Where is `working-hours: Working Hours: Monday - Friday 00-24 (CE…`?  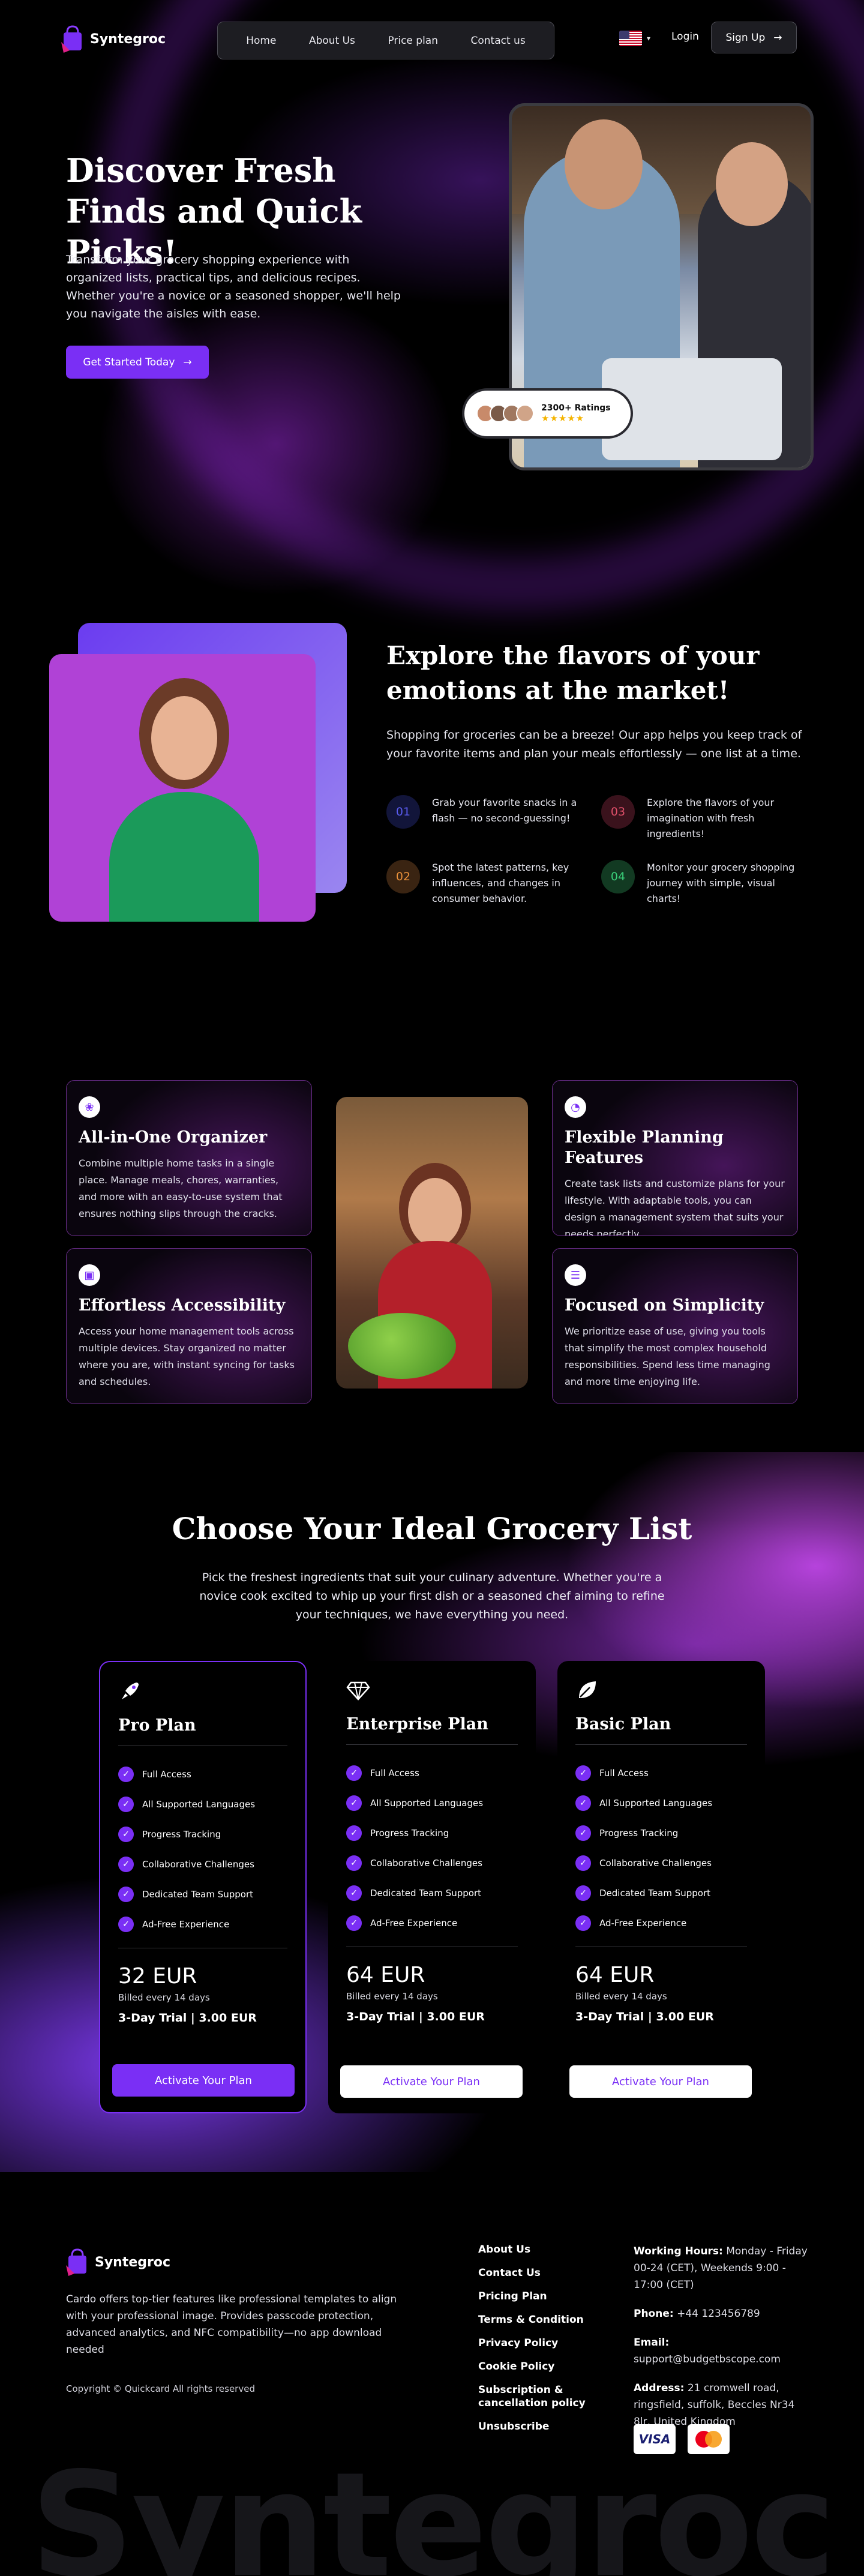
working-hours: Working Hours: Monday - Friday 00-24 (CE… is located at coordinates (724, 2268).